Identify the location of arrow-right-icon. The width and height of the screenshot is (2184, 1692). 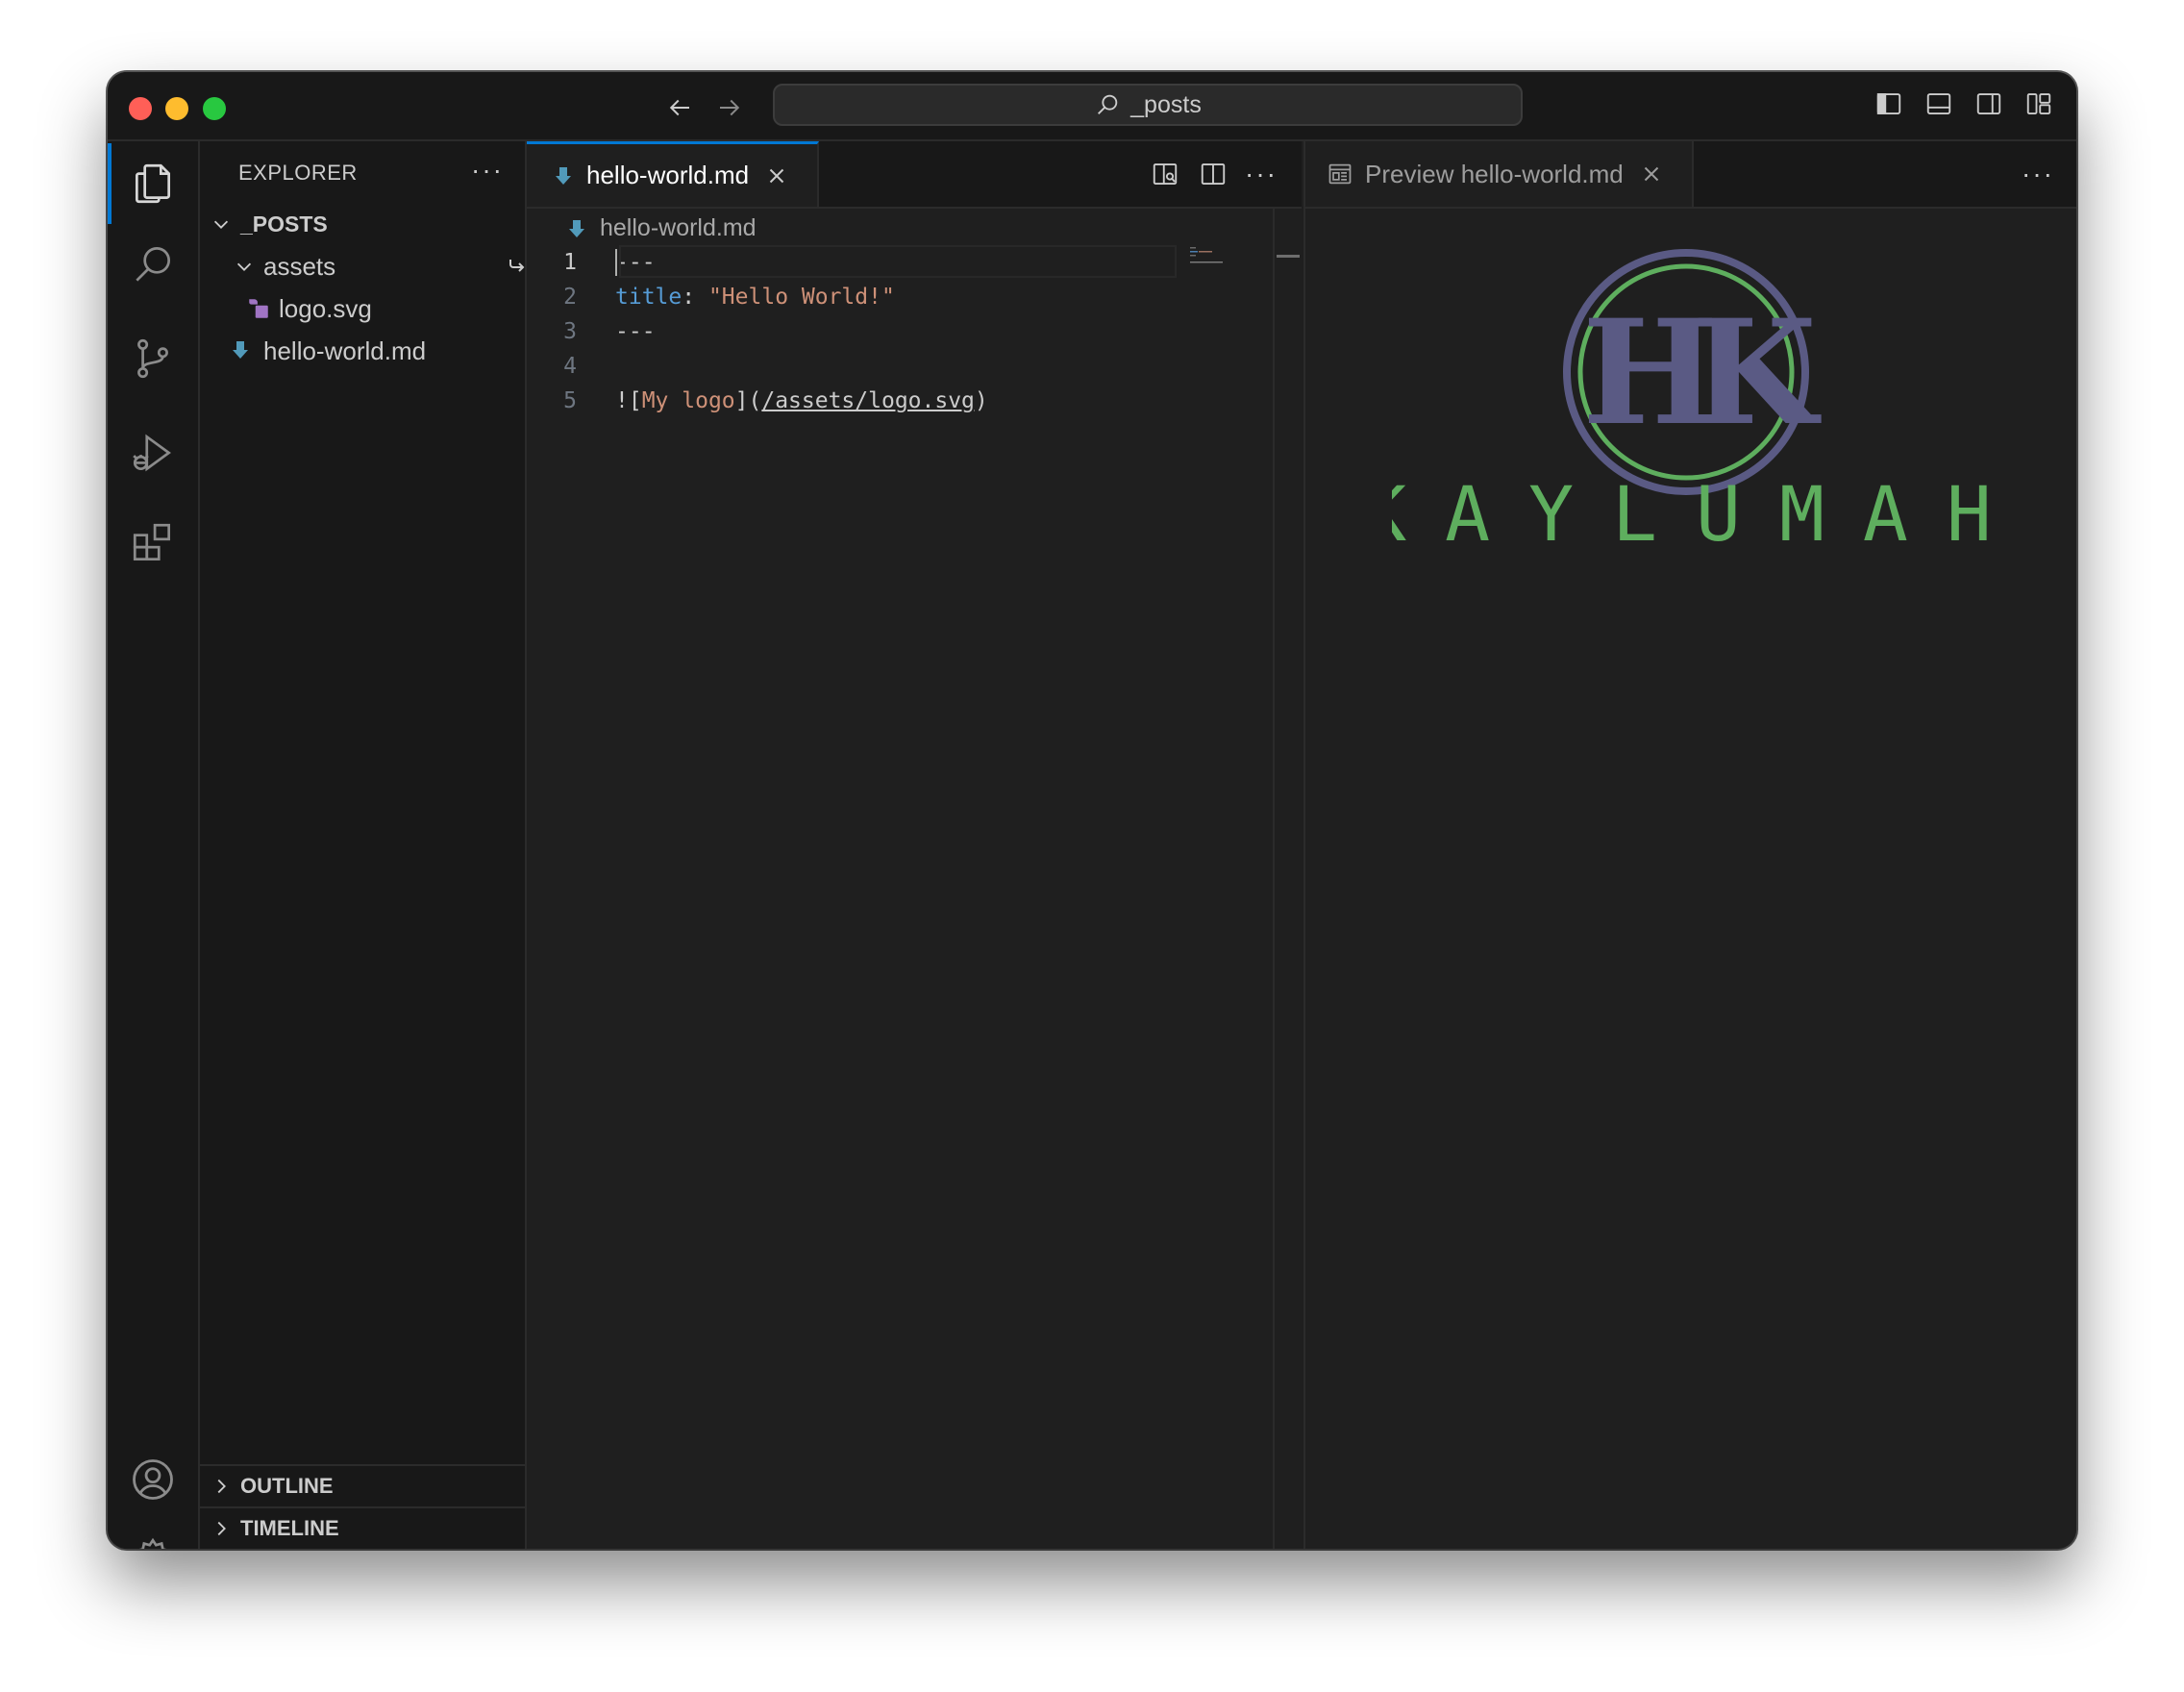
(730, 107).